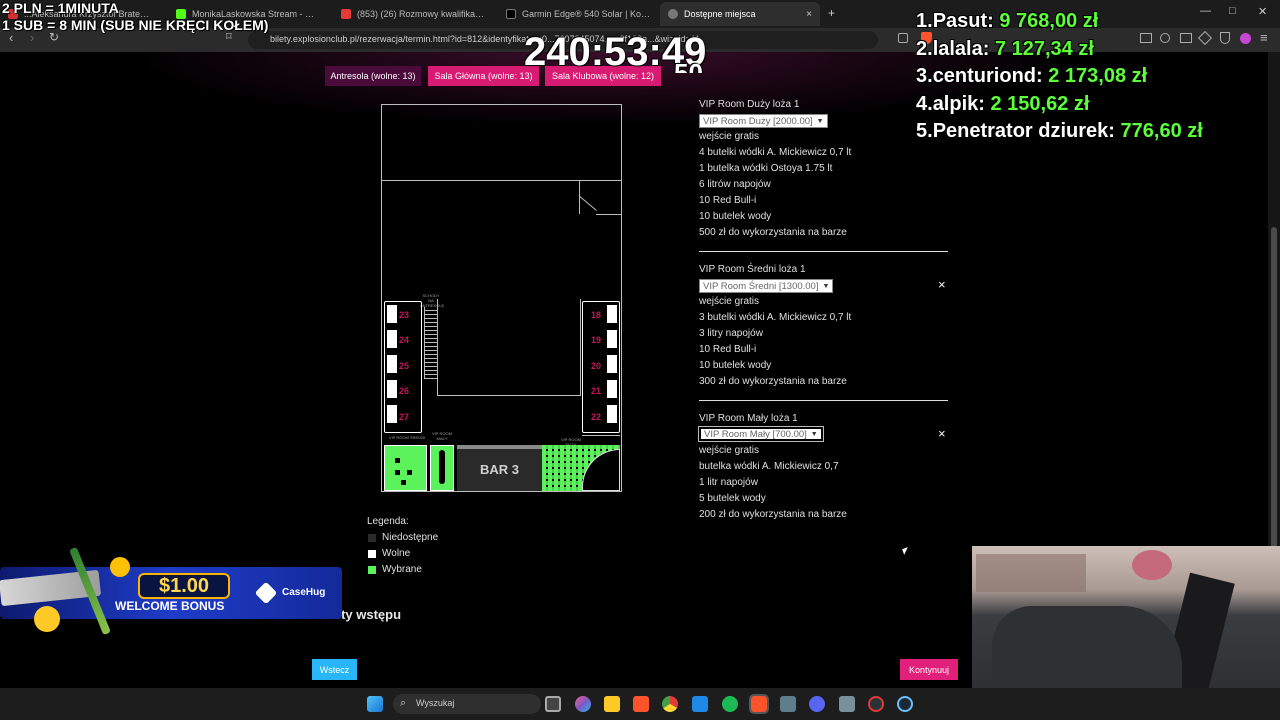 This screenshot has height=720, width=1280. What do you see at coordinates (761, 434) in the screenshot?
I see `vip-maly-select: VIP Room Mały [700.00] ▼` at bounding box center [761, 434].